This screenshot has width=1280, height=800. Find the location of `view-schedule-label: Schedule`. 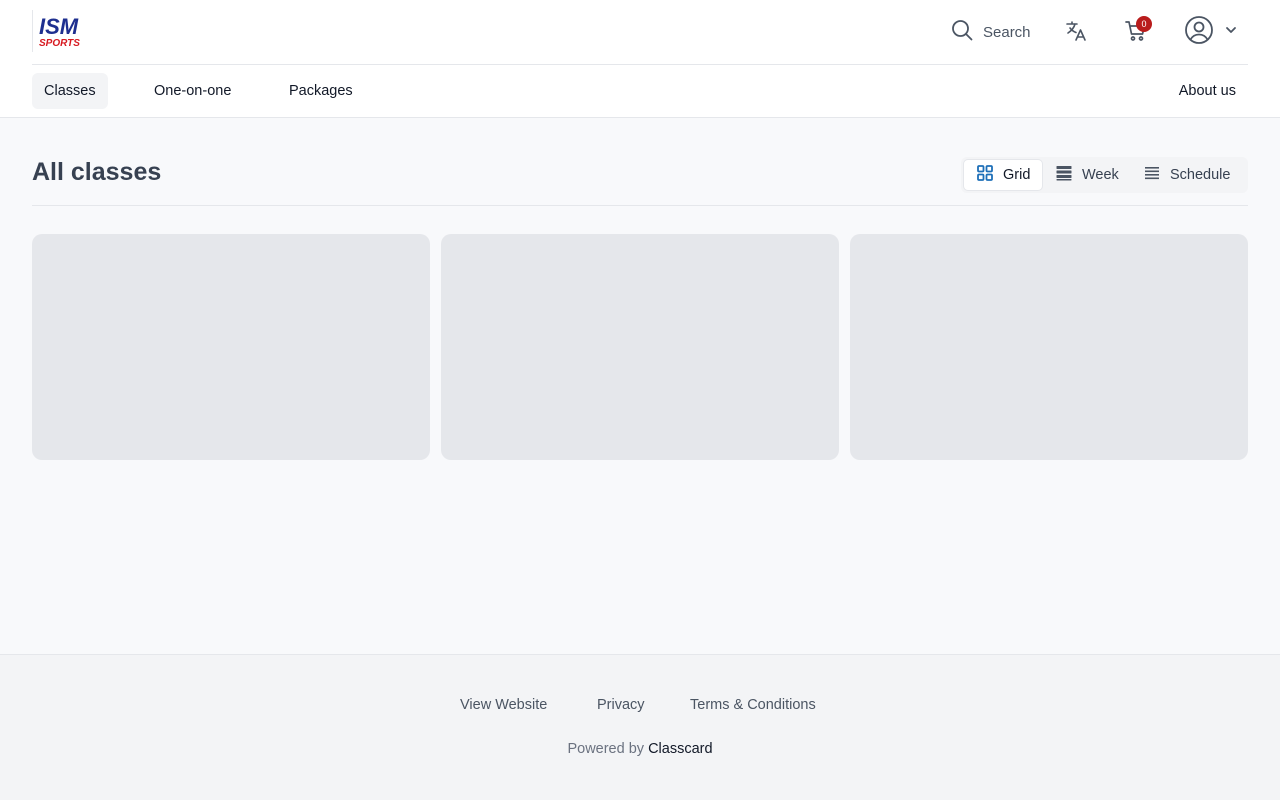

view-schedule-label: Schedule is located at coordinates (1200, 175).